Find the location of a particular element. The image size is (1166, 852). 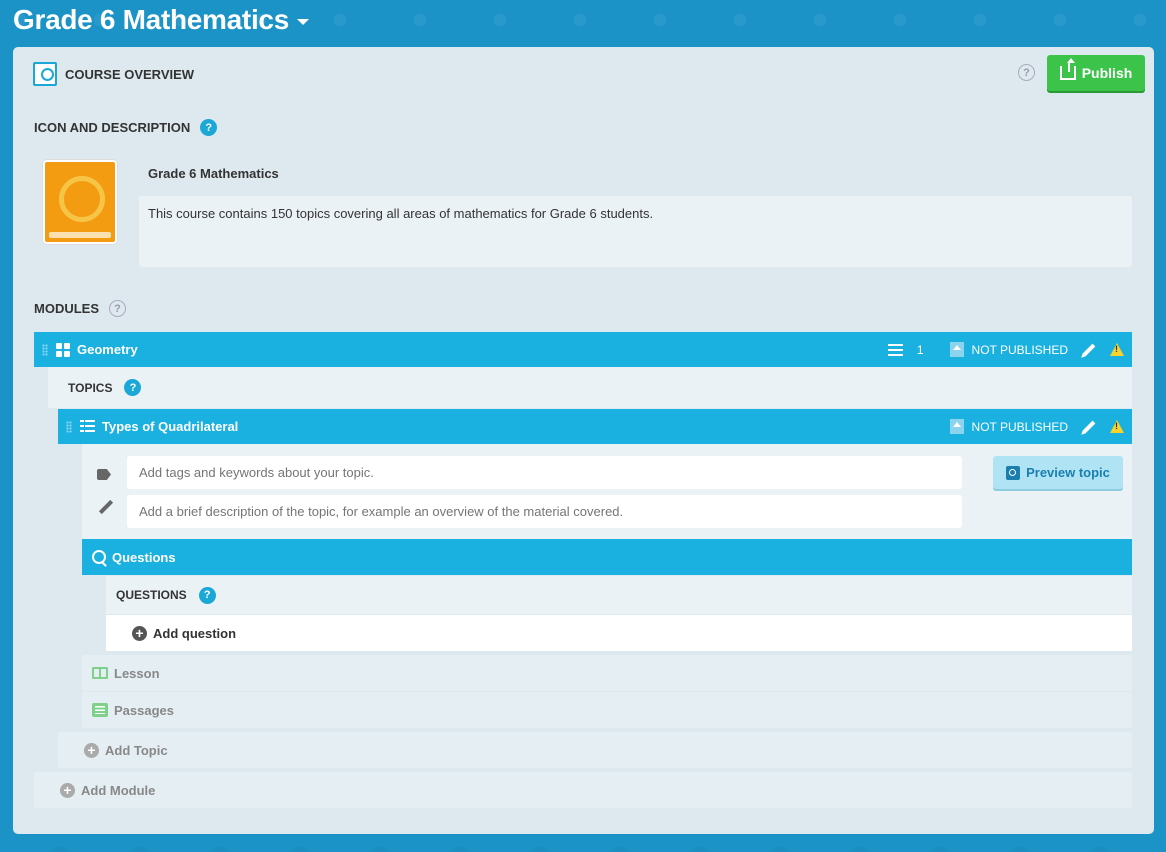

icon-description-heading: ICON AND DESCRIPTION ? is located at coordinates (126, 127).